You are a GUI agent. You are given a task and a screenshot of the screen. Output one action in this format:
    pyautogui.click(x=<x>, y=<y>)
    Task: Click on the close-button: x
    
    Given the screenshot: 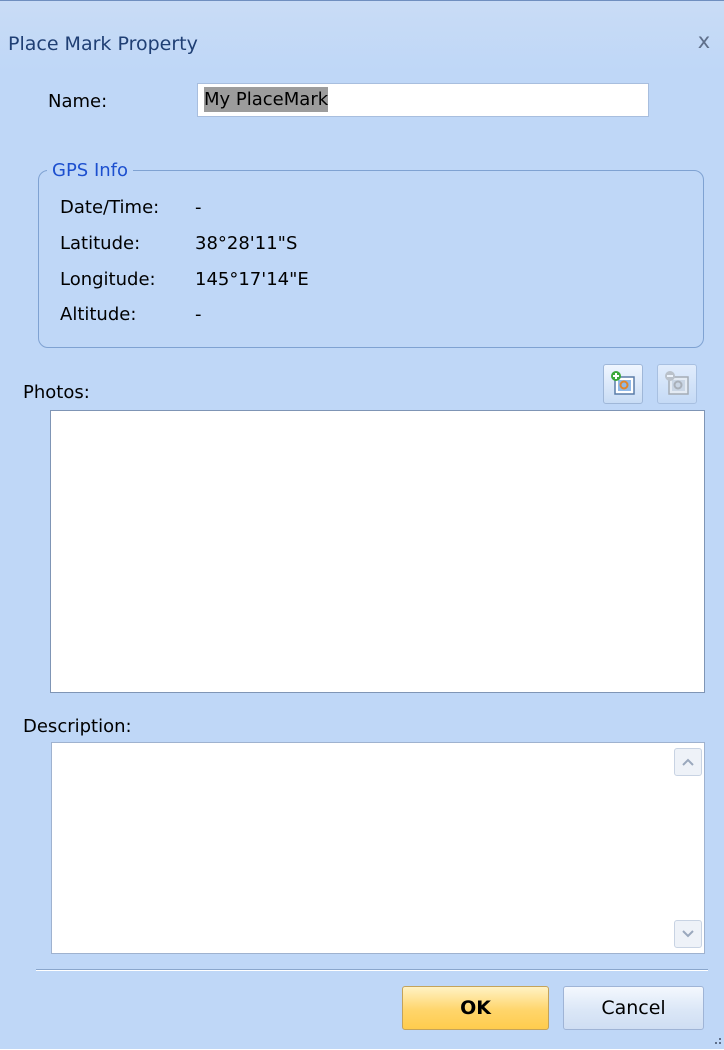 What is the action you would take?
    pyautogui.click(x=704, y=41)
    